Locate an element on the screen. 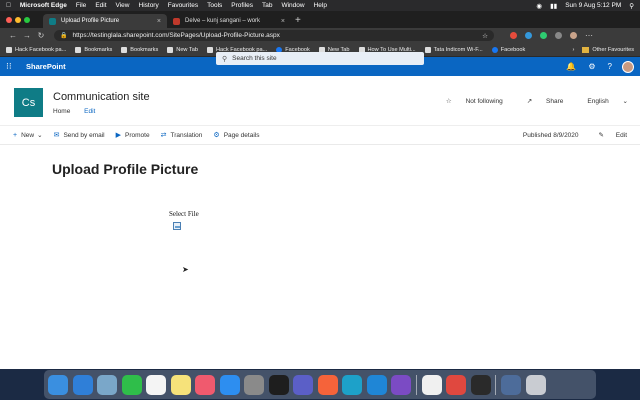 The image size is (640, 400). refresh-icon: ↻ is located at coordinates (41, 35).